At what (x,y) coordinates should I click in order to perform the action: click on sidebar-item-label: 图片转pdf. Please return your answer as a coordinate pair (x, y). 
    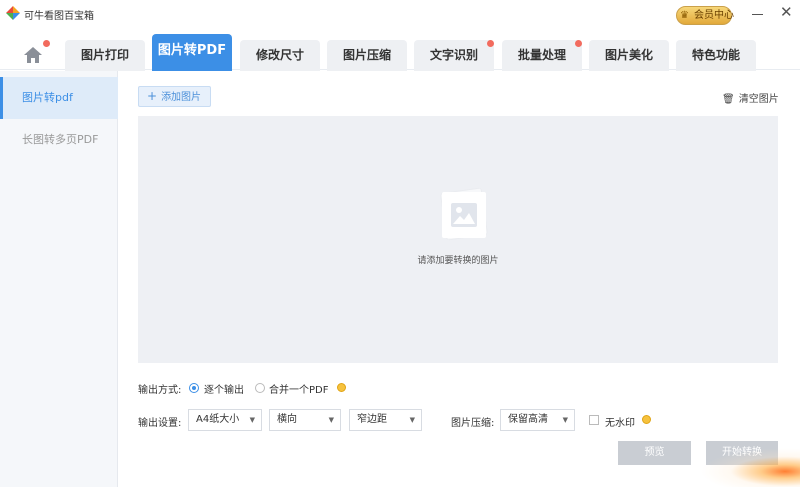
    Looking at the image, I should click on (47, 97).